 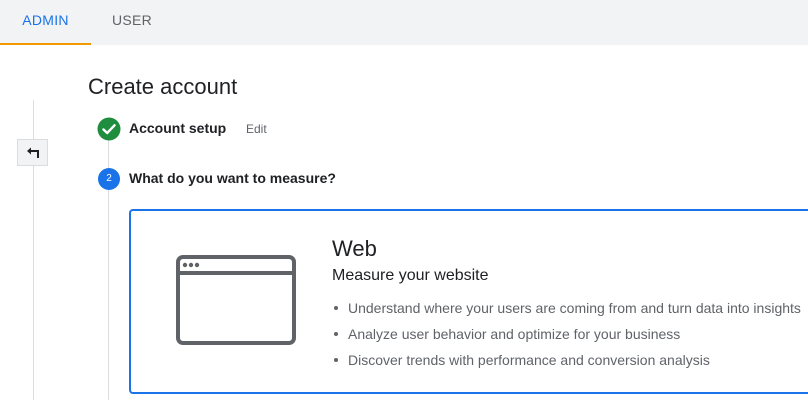 What do you see at coordinates (109, 179) in the screenshot?
I see `step-number-badge: 2` at bounding box center [109, 179].